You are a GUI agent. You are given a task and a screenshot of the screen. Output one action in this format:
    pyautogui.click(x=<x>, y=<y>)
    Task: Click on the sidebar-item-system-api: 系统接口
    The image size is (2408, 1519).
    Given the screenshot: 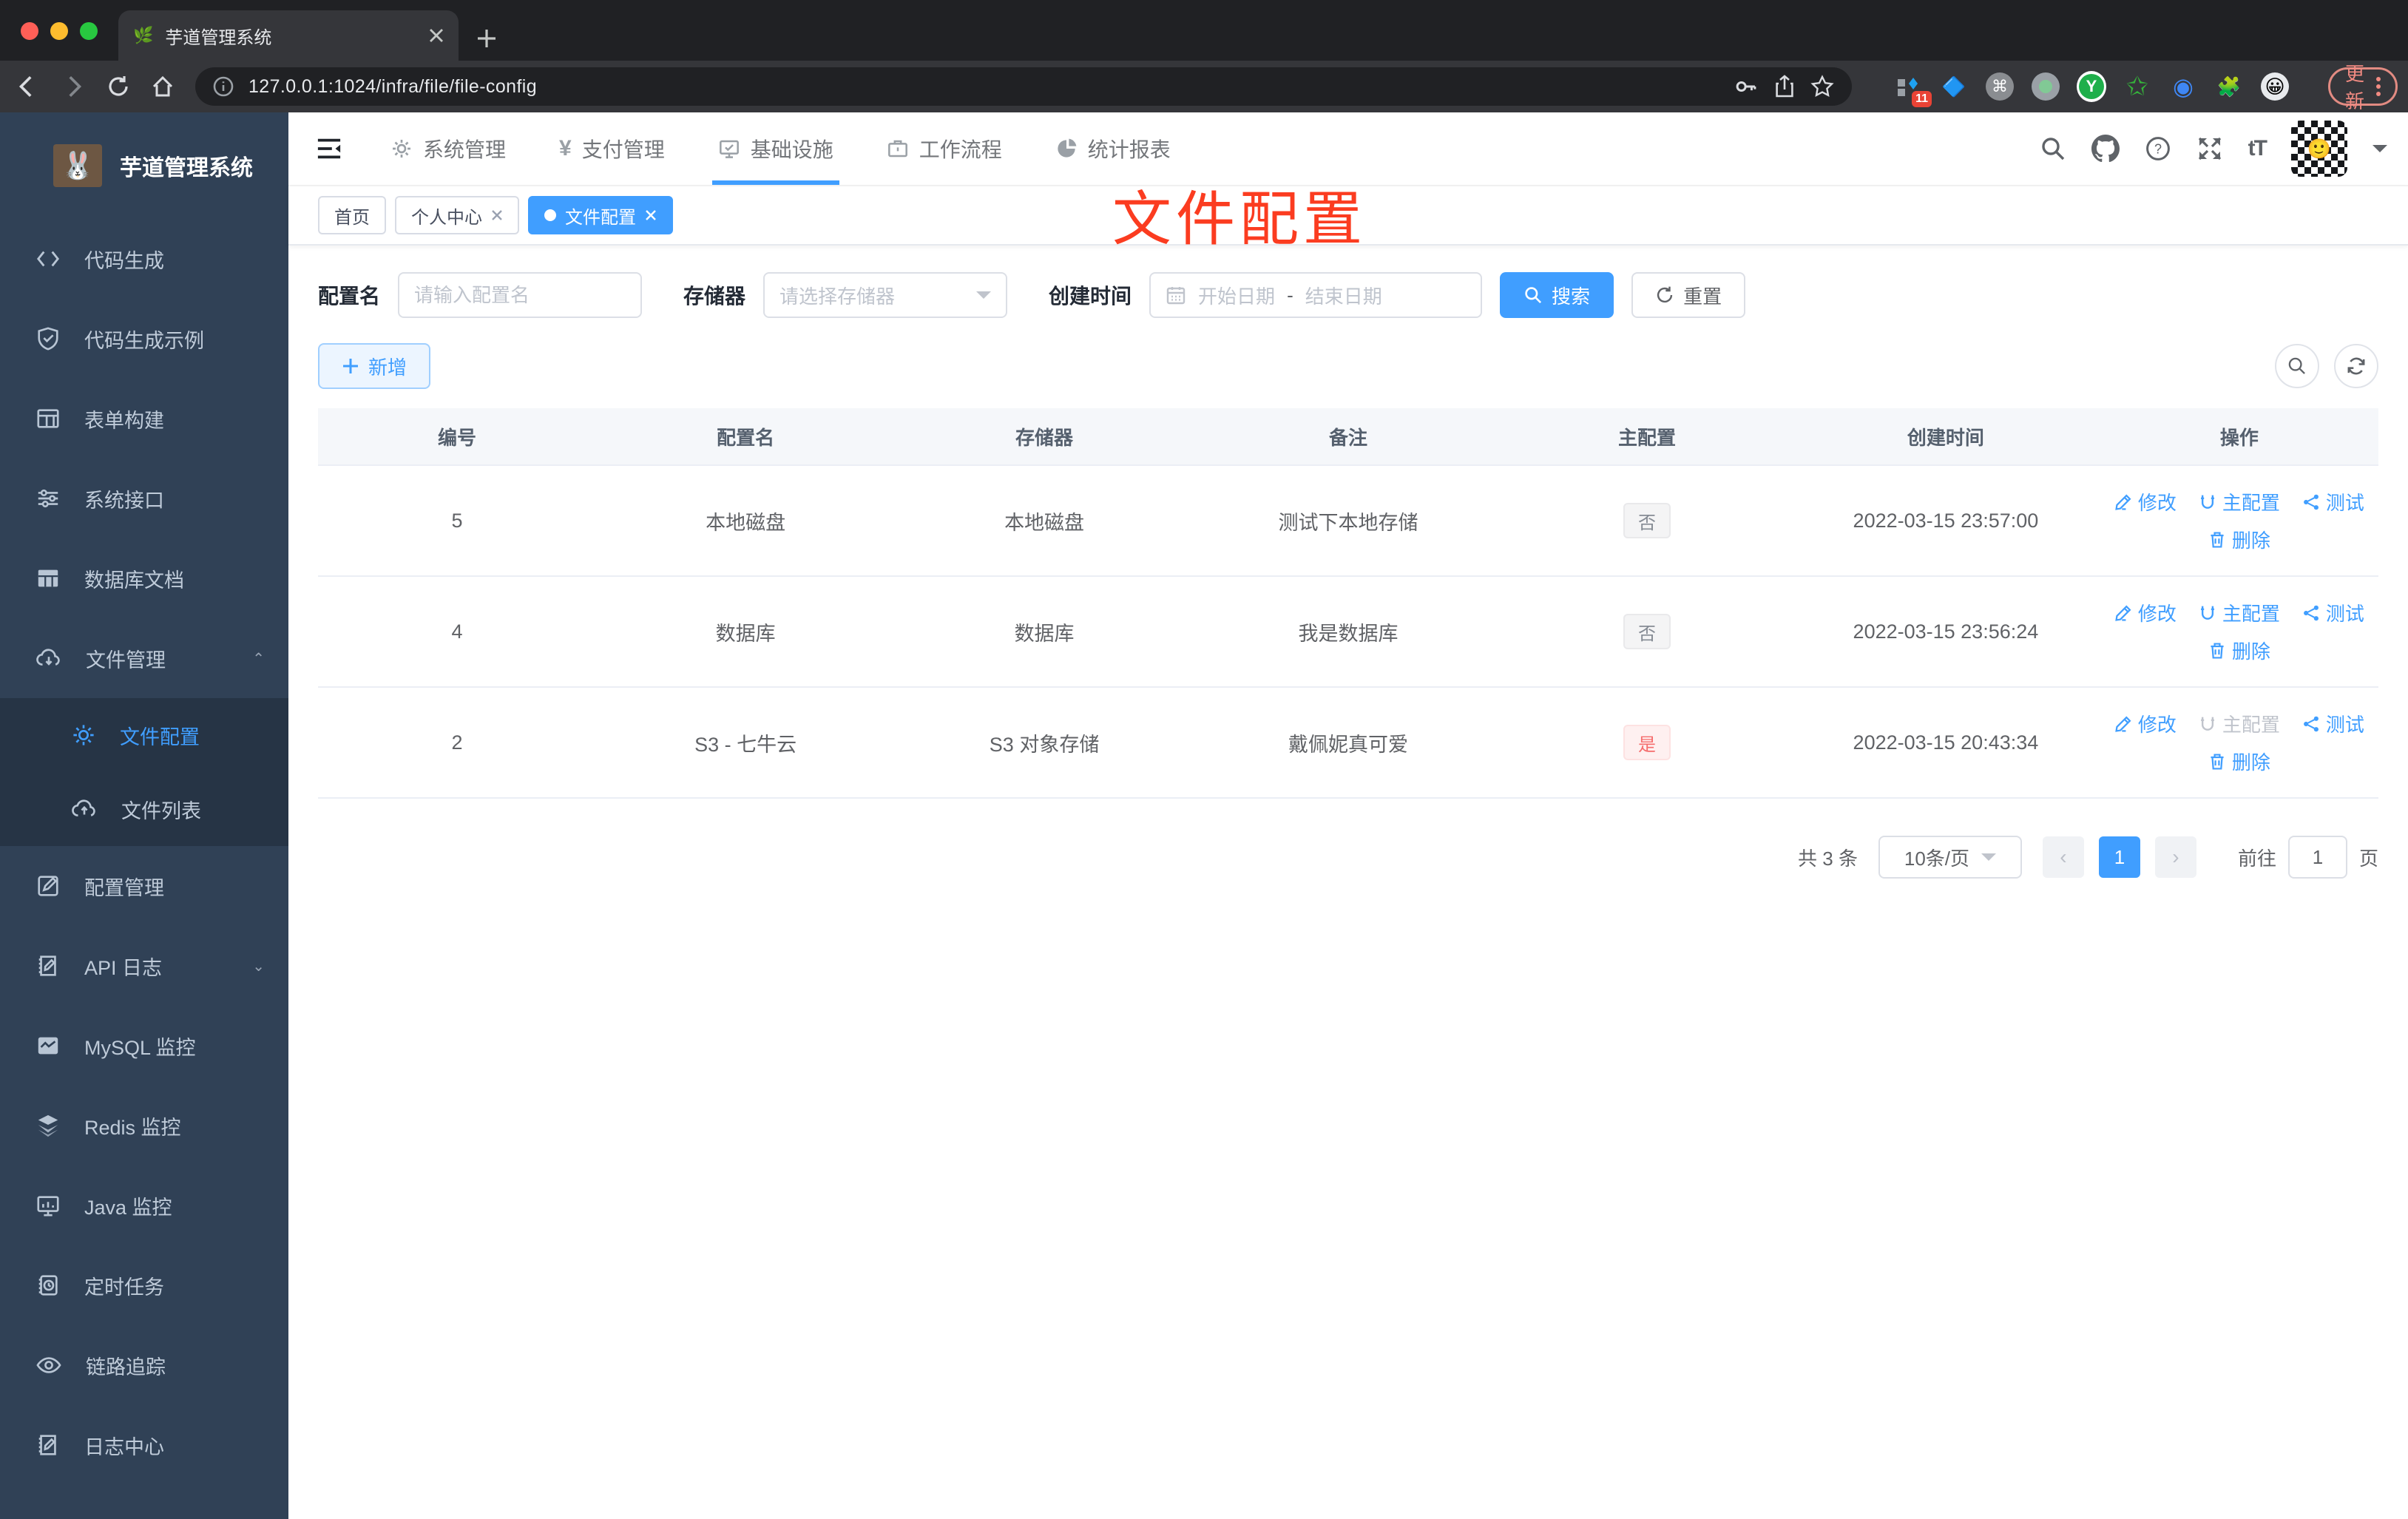 What is the action you would take?
    pyautogui.click(x=144, y=498)
    